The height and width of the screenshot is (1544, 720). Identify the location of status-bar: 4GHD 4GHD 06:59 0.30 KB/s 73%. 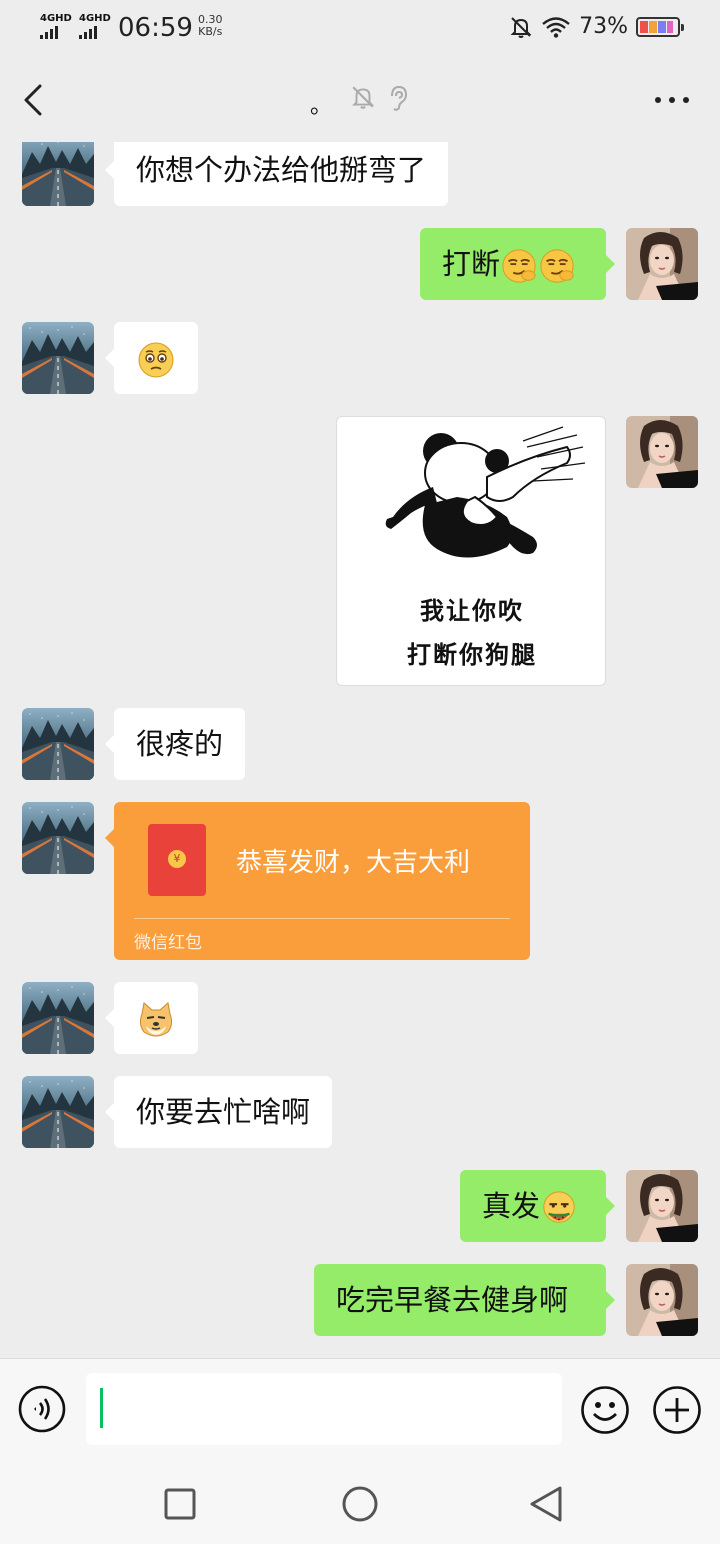
(360, 29).